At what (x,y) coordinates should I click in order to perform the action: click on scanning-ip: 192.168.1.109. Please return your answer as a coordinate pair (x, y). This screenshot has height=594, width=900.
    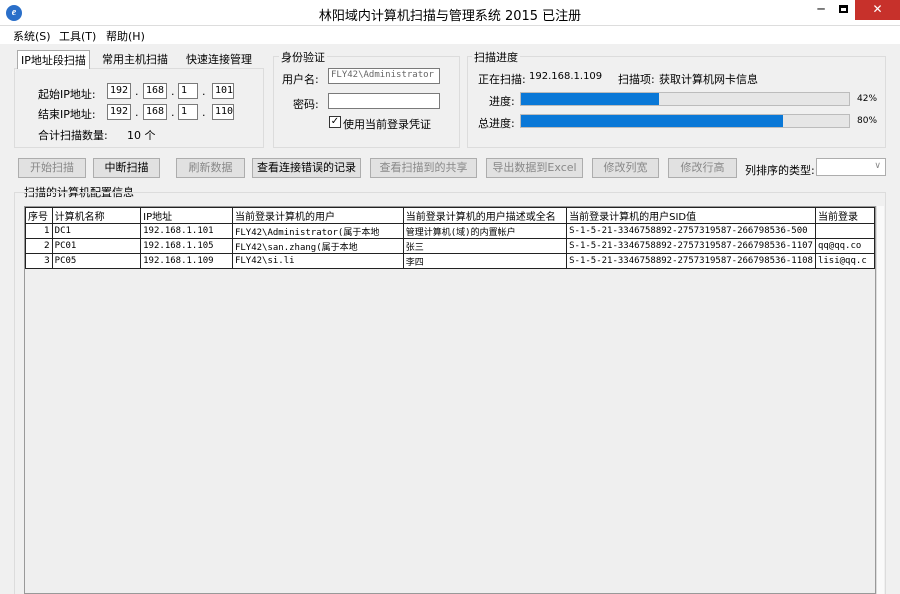
    Looking at the image, I should click on (566, 76).